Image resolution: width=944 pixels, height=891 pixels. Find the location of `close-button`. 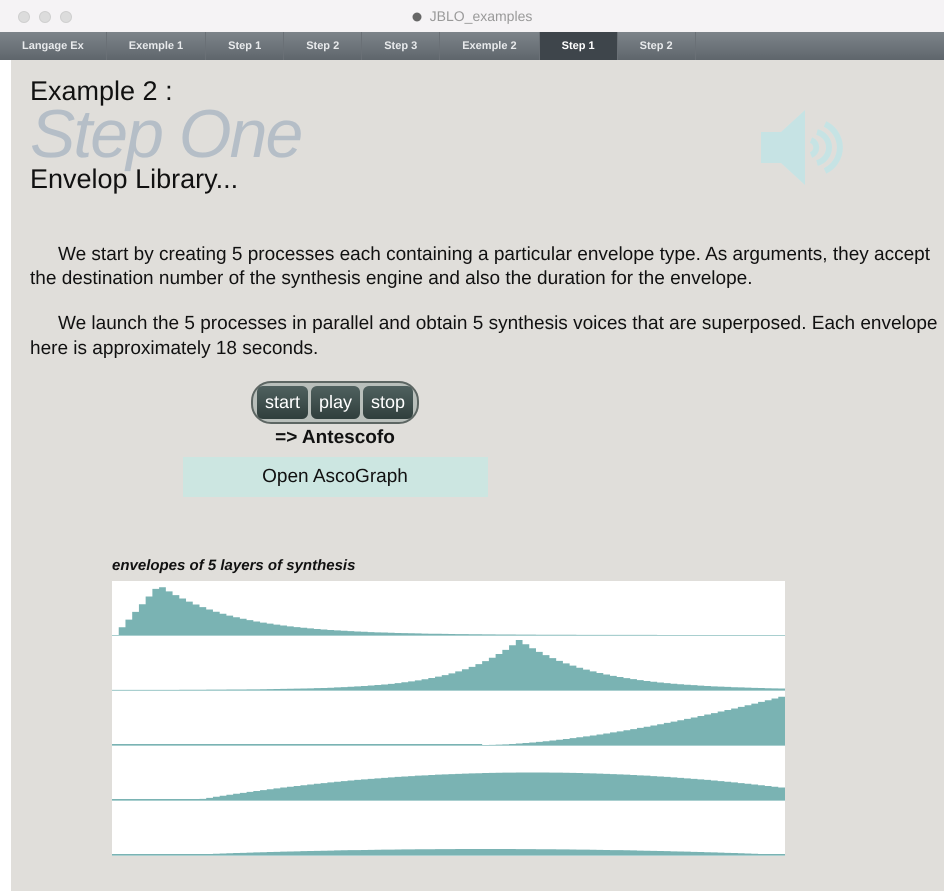

close-button is located at coordinates (24, 17).